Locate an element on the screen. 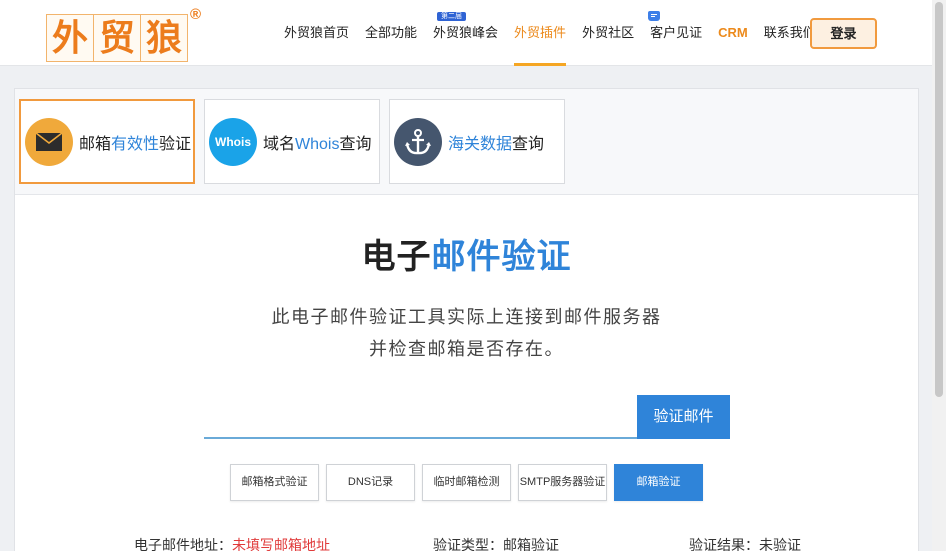 The height and width of the screenshot is (551, 946). tool-tab-customs-data: 海关数据查询 is located at coordinates (477, 141).